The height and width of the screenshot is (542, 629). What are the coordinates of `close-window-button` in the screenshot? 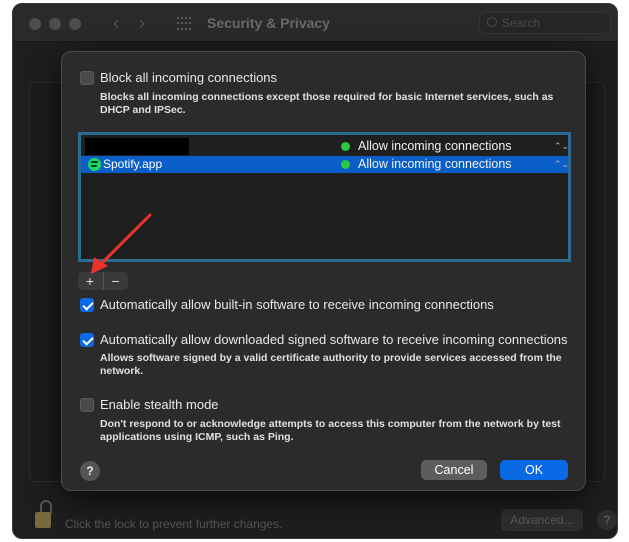 It's located at (35, 24).